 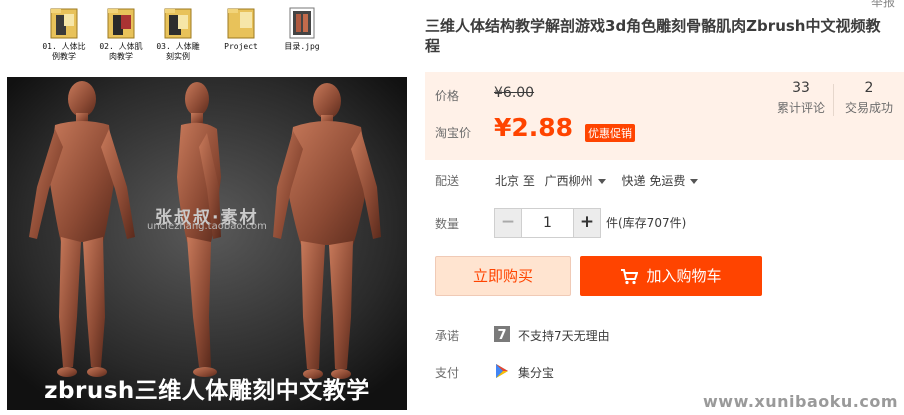 What do you see at coordinates (447, 373) in the screenshot?
I see `payment-label: 支付` at bounding box center [447, 373].